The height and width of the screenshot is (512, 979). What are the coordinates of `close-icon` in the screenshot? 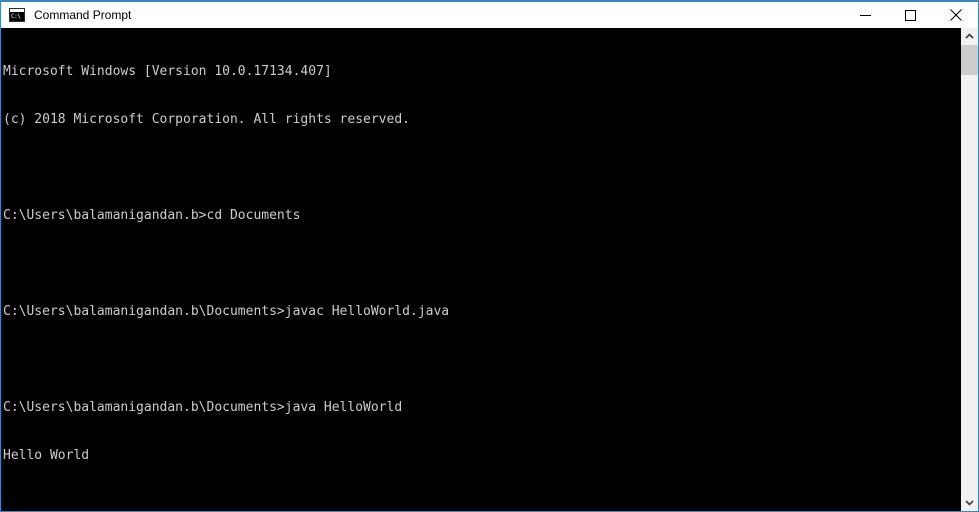 It's located at (955, 15).